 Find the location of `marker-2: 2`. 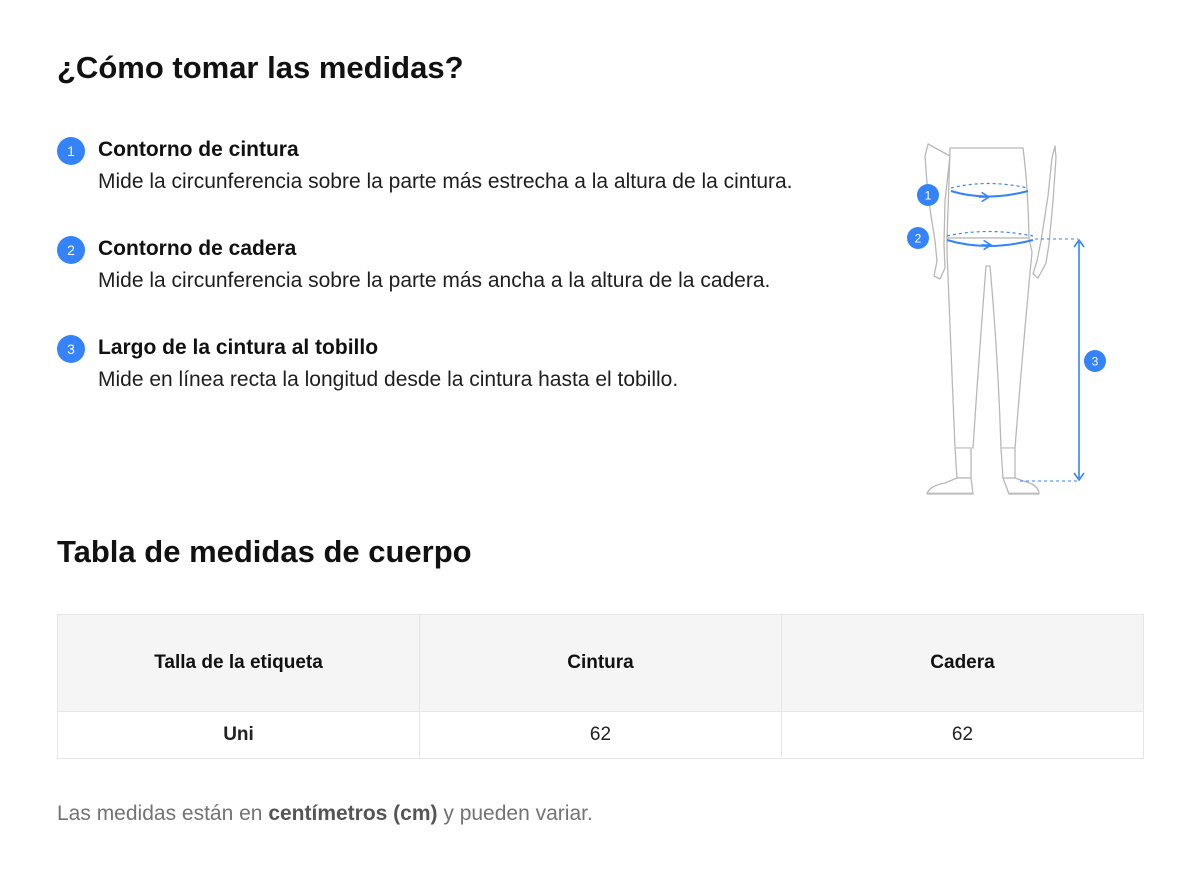

marker-2: 2 is located at coordinates (918, 238).